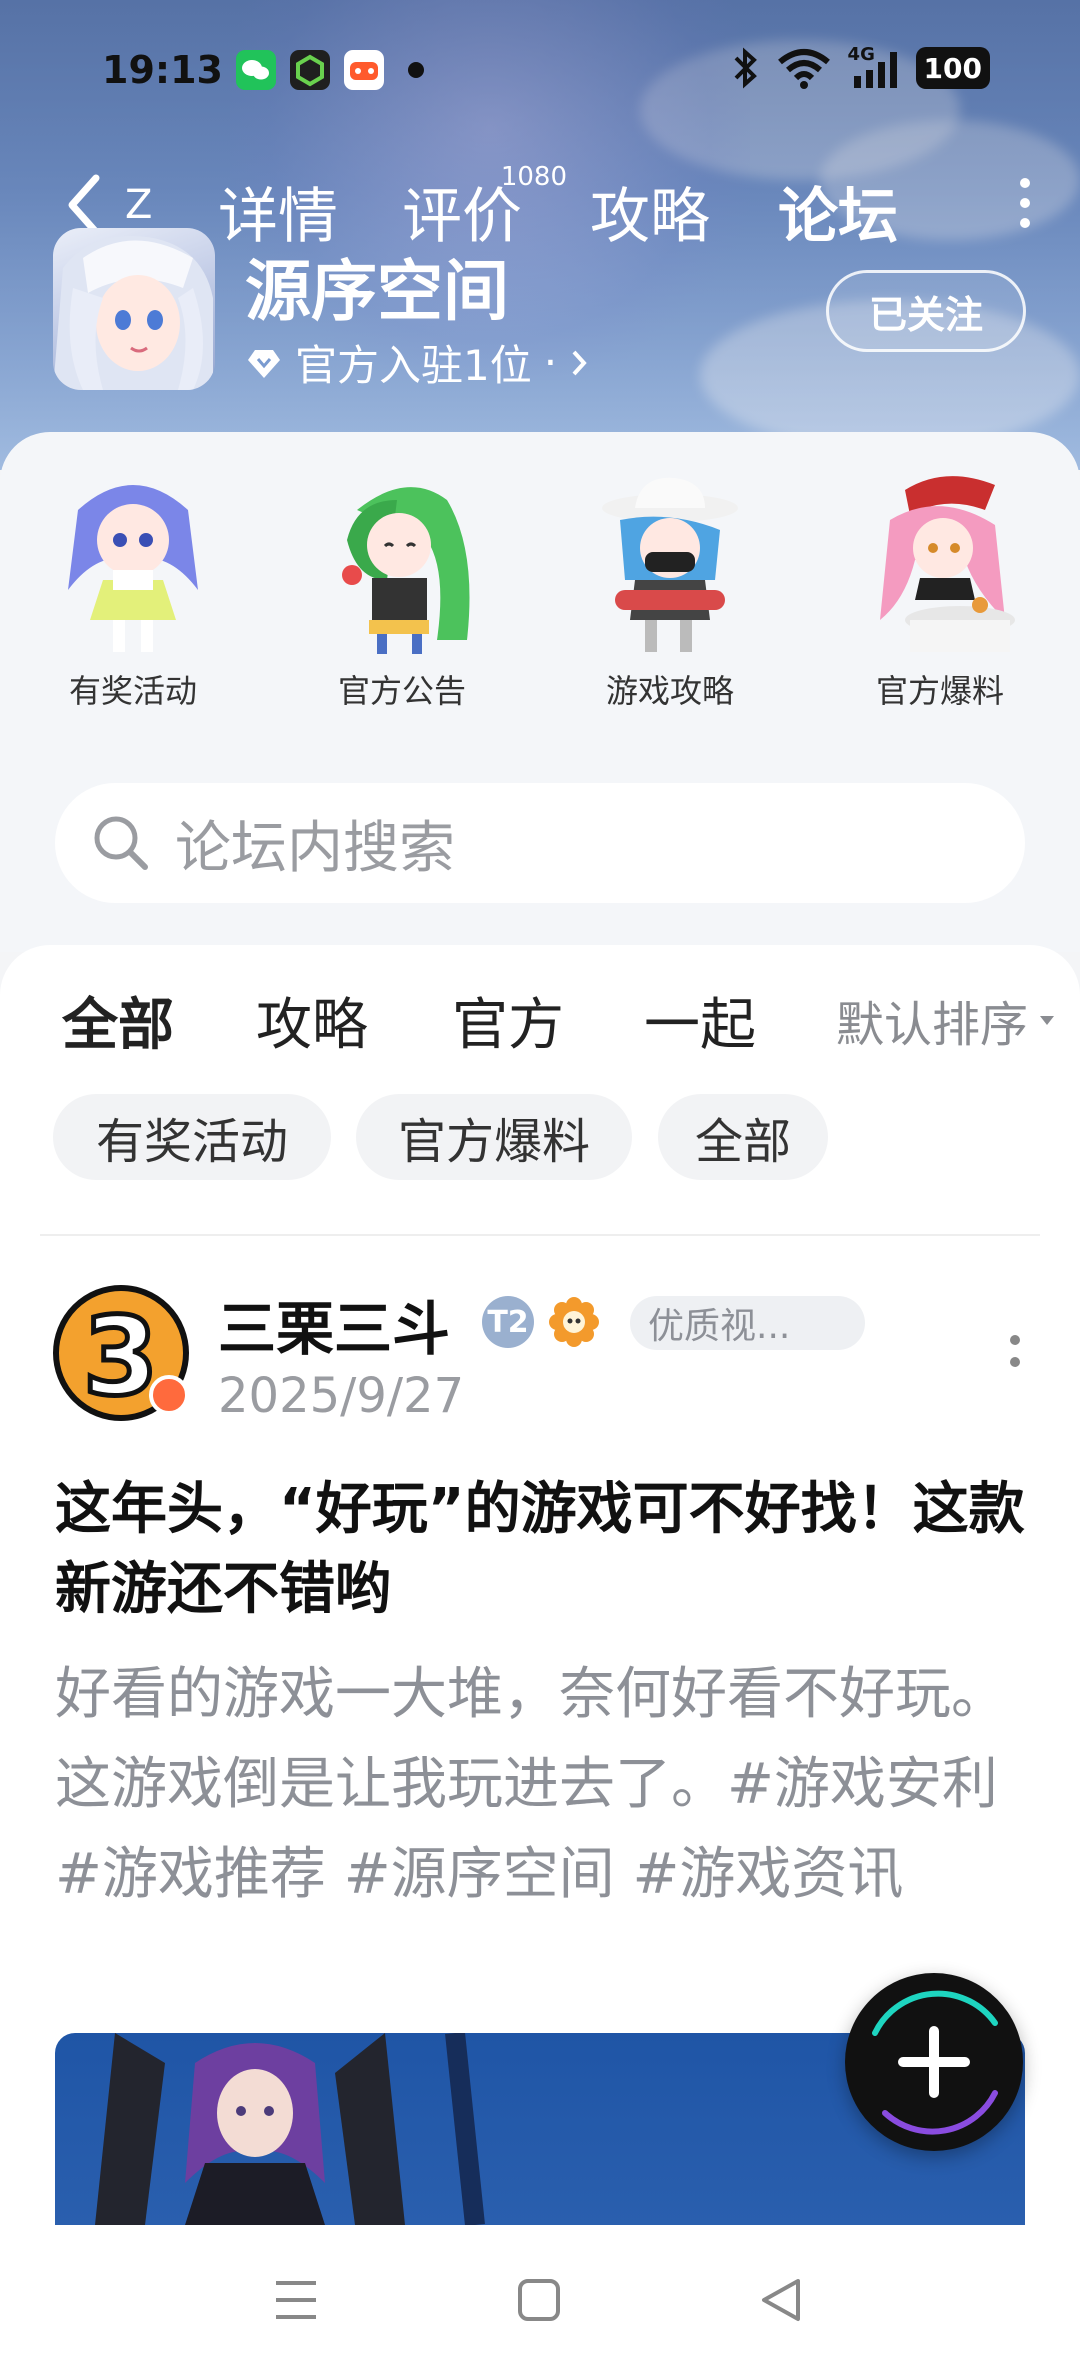 The height and width of the screenshot is (2373, 1080). What do you see at coordinates (669, 691) in the screenshot?
I see `category-label: 游戏攻略` at bounding box center [669, 691].